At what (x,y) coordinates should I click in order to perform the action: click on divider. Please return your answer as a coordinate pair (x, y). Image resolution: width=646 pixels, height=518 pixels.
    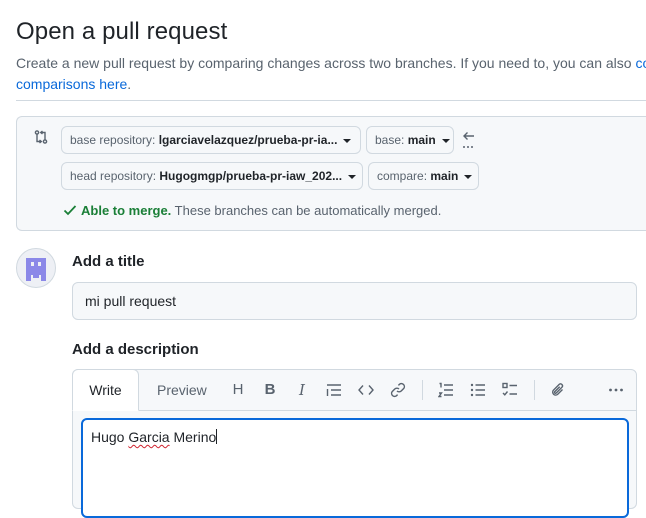
    Looking at the image, I should click on (331, 100).